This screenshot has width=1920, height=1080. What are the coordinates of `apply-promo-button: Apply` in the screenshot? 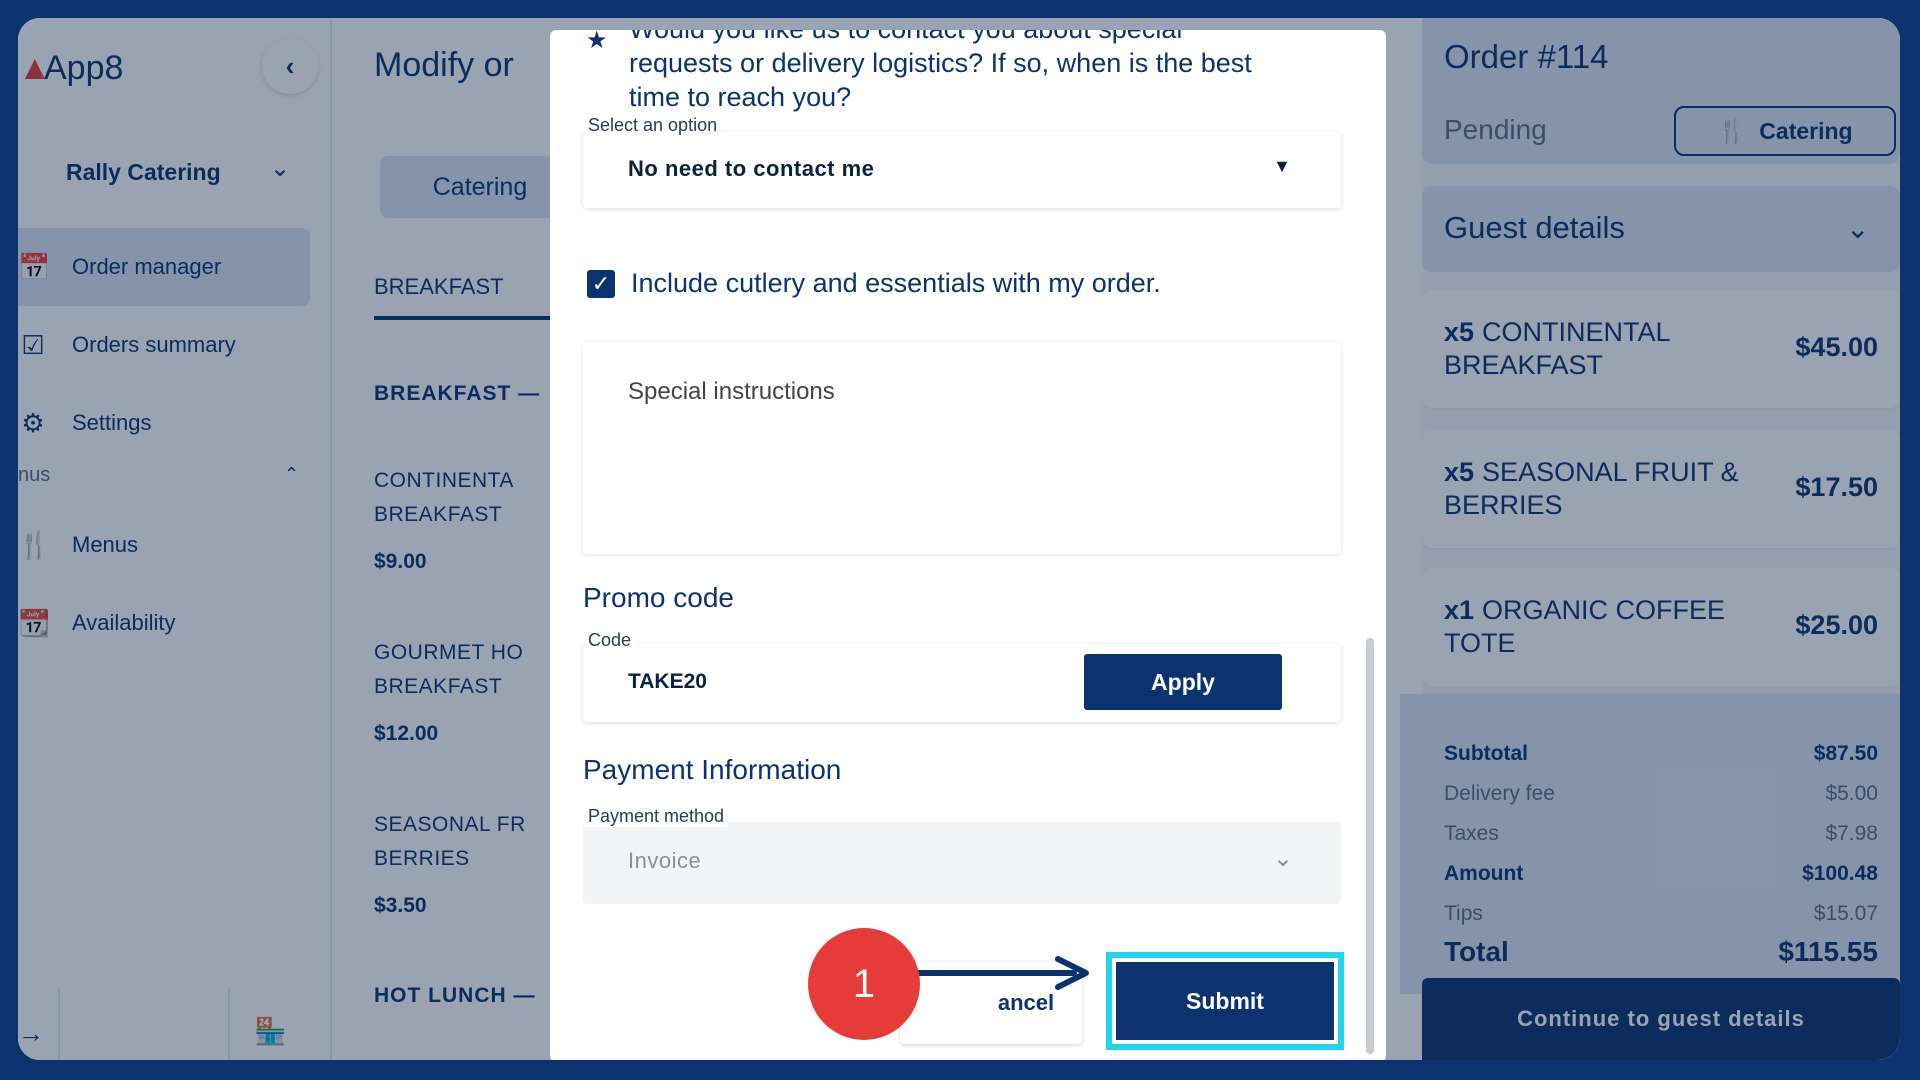 It's located at (1183, 682).